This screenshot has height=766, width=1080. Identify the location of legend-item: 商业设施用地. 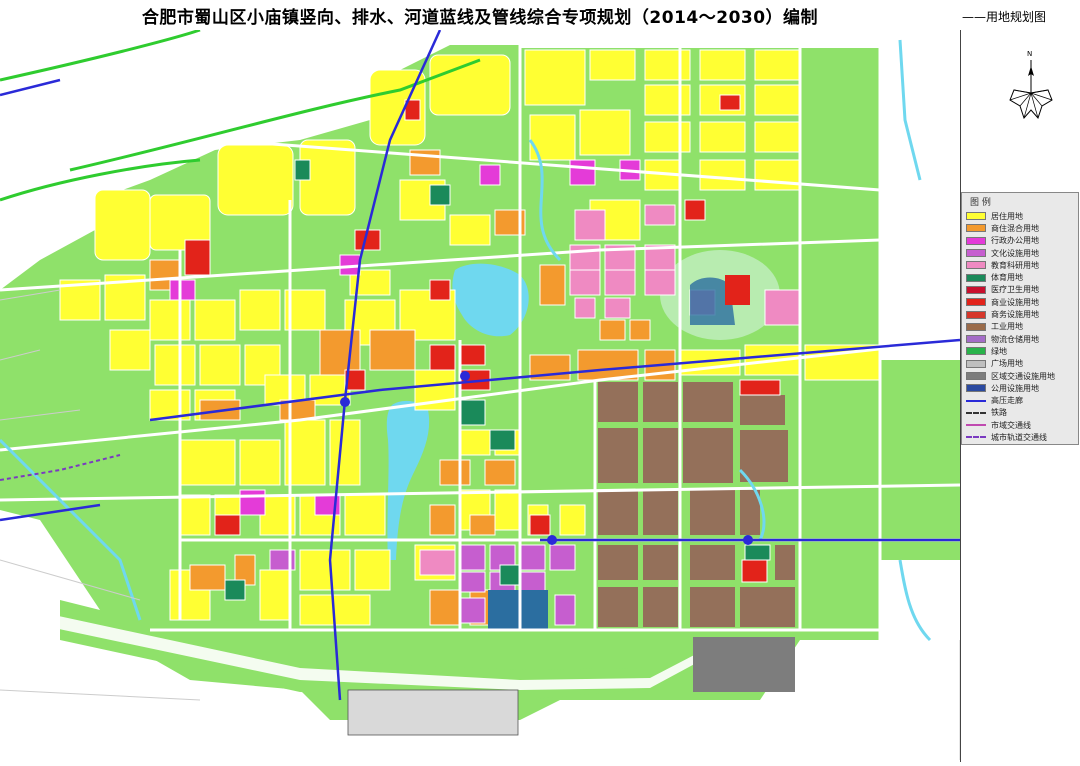
(1020, 302).